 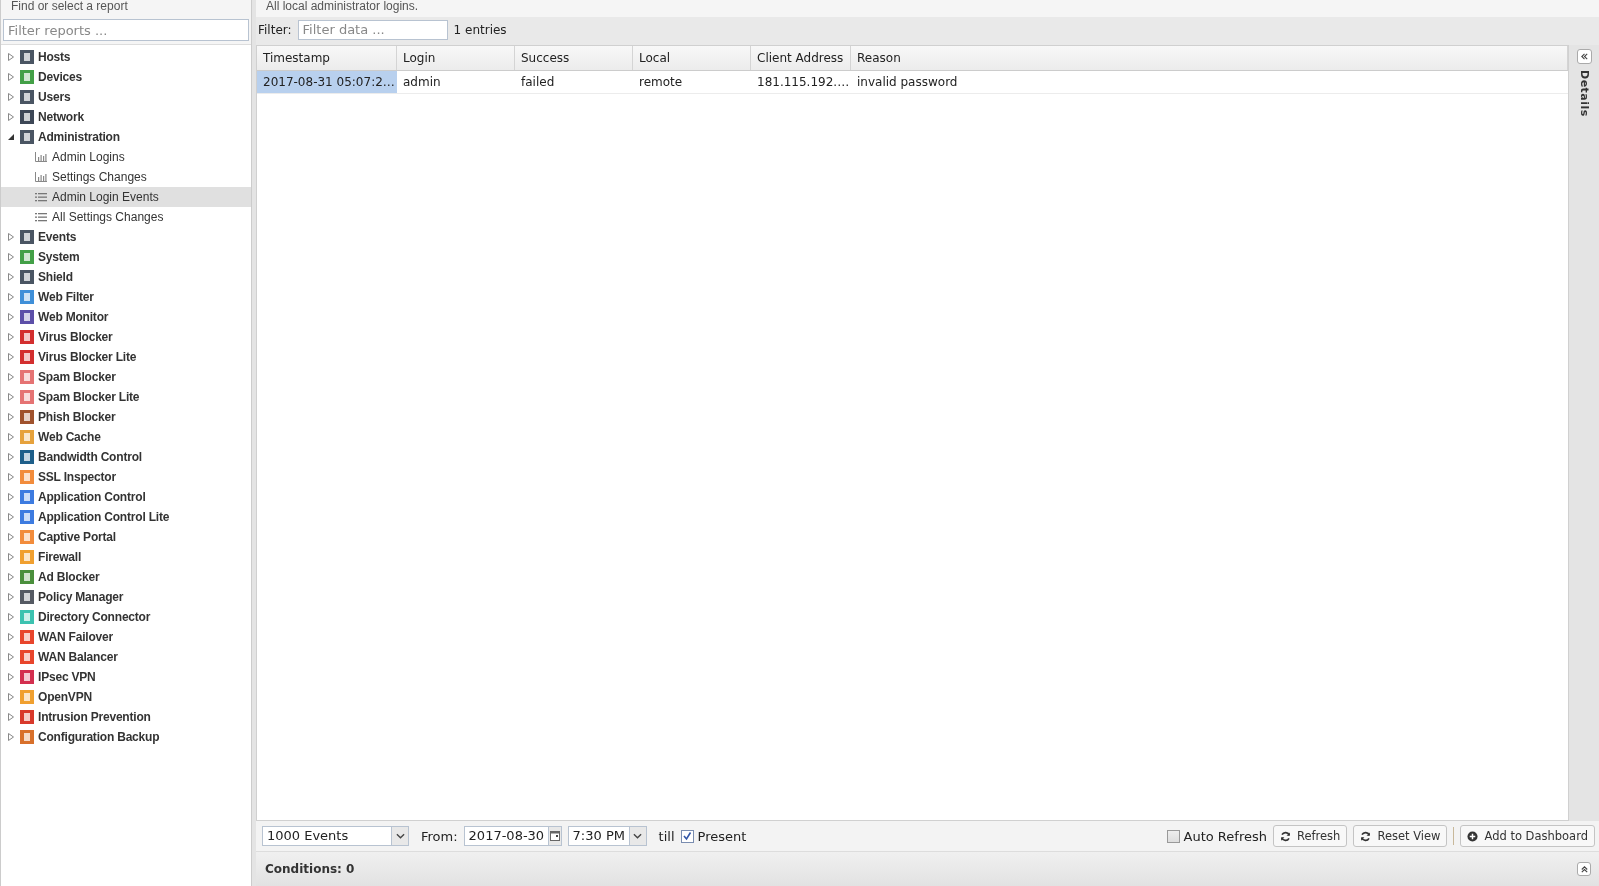 What do you see at coordinates (126, 577) in the screenshot?
I see `tree-item: Ad Blocker` at bounding box center [126, 577].